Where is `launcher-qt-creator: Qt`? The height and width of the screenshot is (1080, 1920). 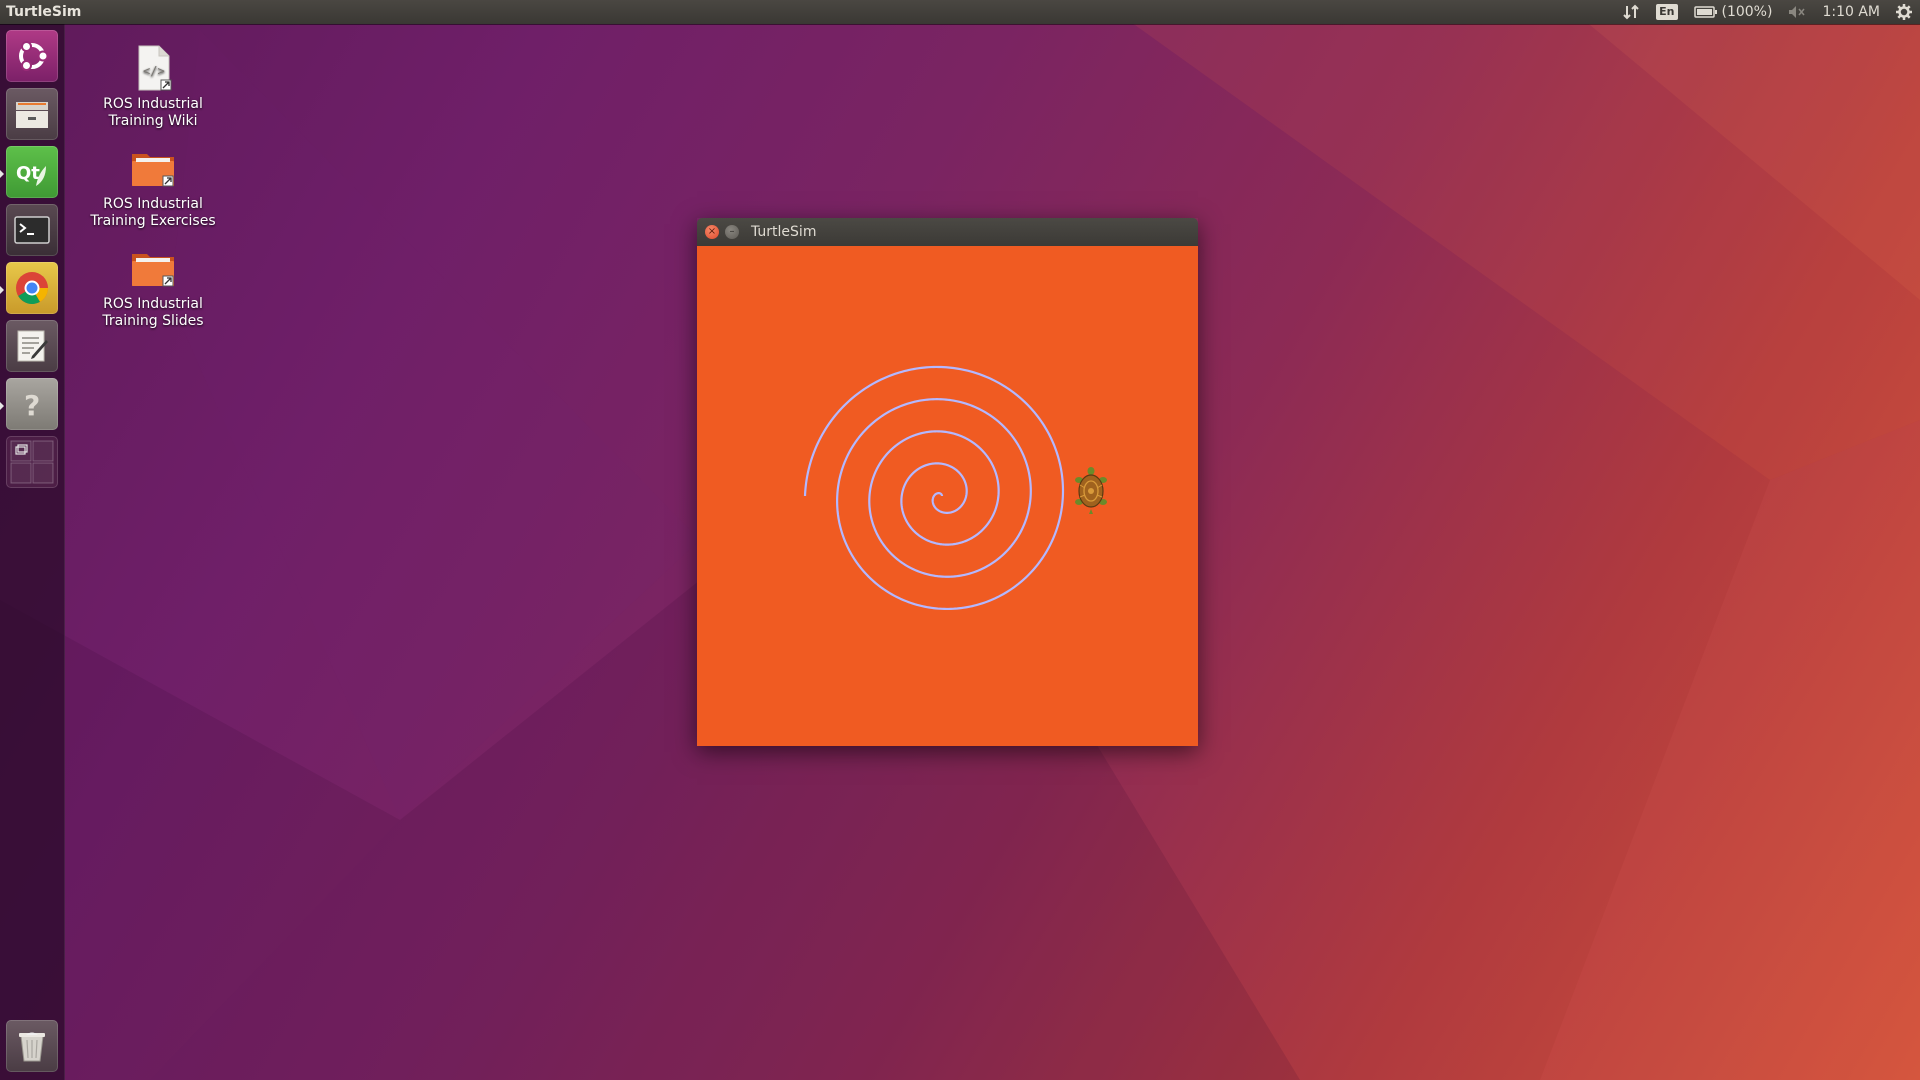 launcher-qt-creator: Qt is located at coordinates (32, 172).